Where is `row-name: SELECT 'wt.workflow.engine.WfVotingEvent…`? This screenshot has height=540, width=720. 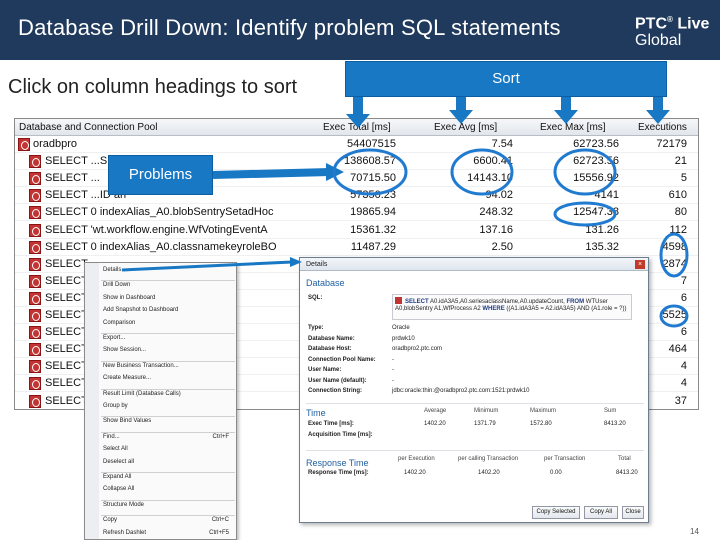 row-name: SELECT 'wt.workflow.engine.WfVotingEvent… is located at coordinates (156, 229).